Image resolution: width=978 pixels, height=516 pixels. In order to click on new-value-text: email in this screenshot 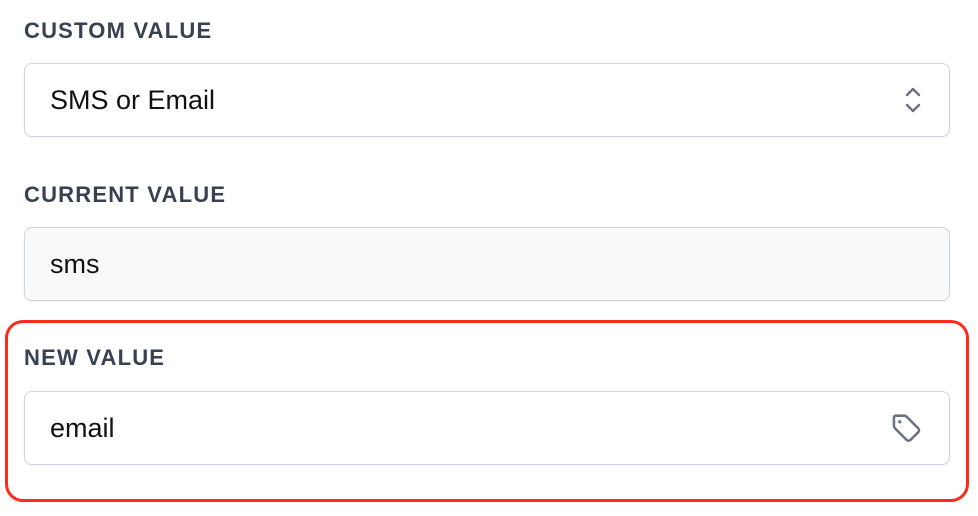, I will do `click(82, 427)`.